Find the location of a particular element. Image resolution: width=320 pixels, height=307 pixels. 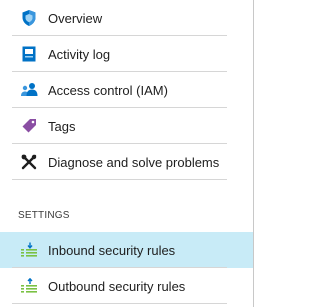

nav-item-label: Tags is located at coordinates (62, 126).